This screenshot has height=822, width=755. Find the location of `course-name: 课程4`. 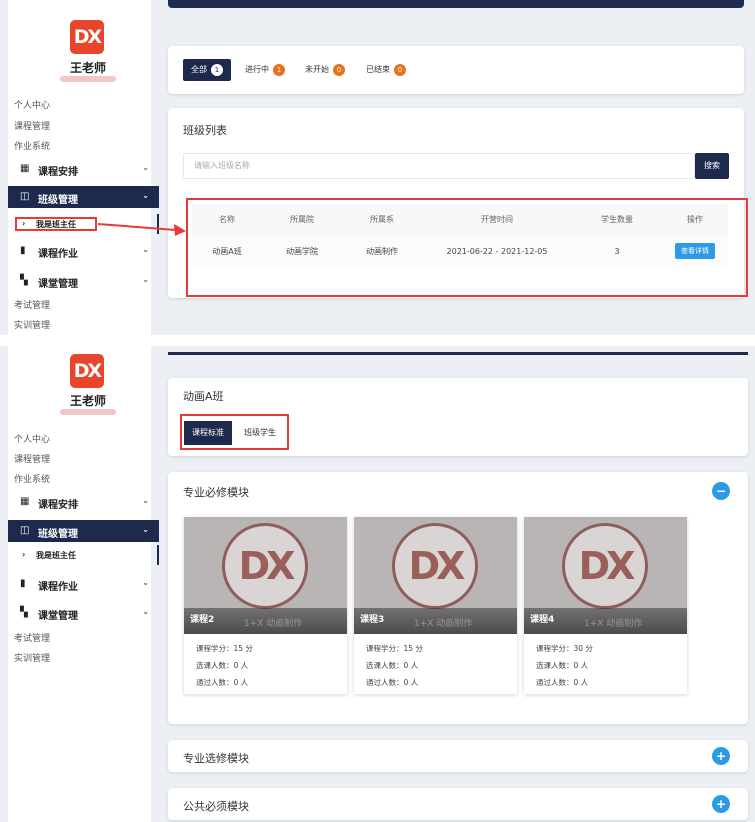

course-name: 课程4 is located at coordinates (542, 620).